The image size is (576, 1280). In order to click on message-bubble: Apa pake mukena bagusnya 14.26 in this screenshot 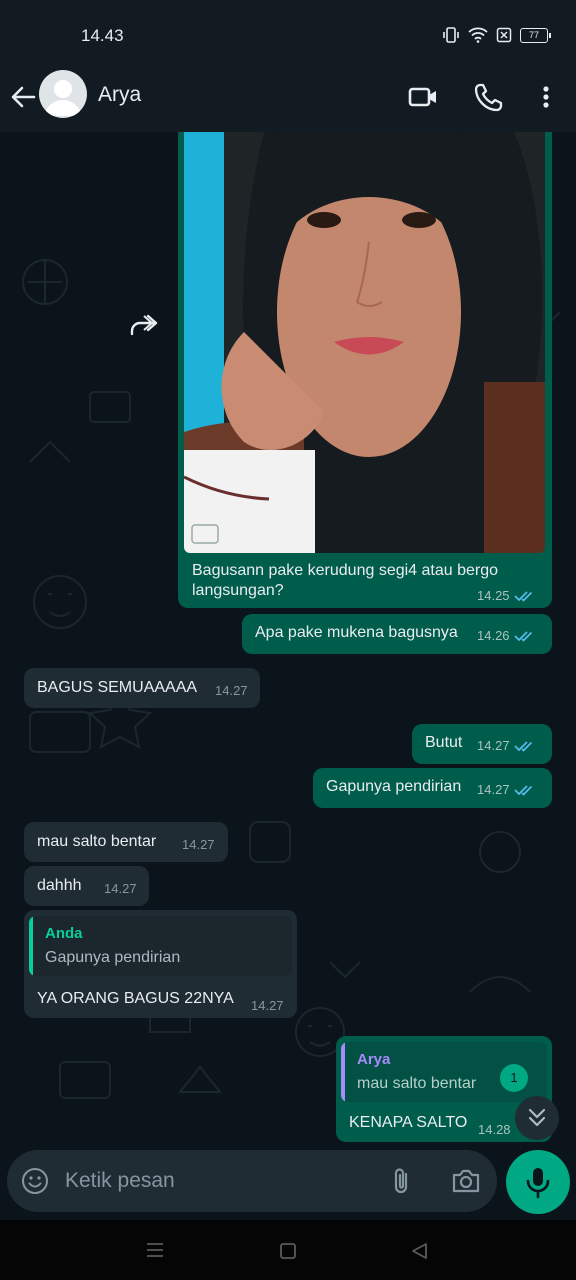, I will do `click(397, 634)`.